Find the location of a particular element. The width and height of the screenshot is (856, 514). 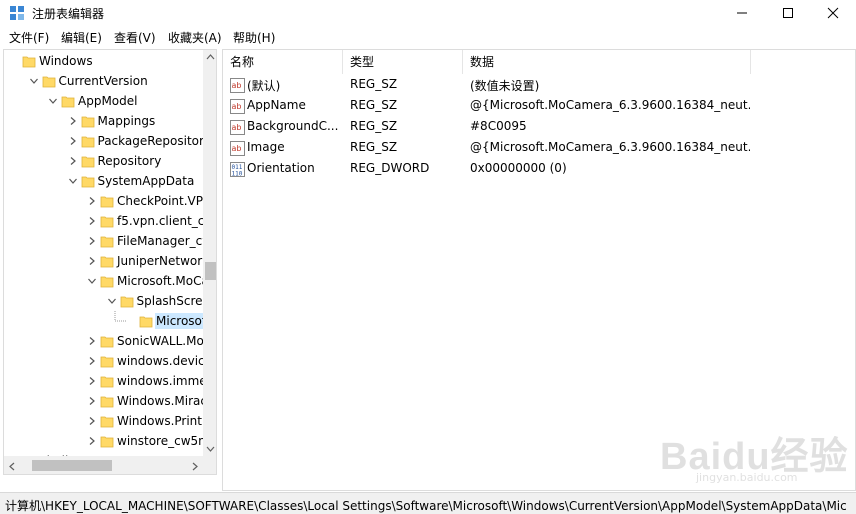

value-row: 011 110 Orientation REG_DWORD 0x00000000 (0) is located at coordinates (539, 169).